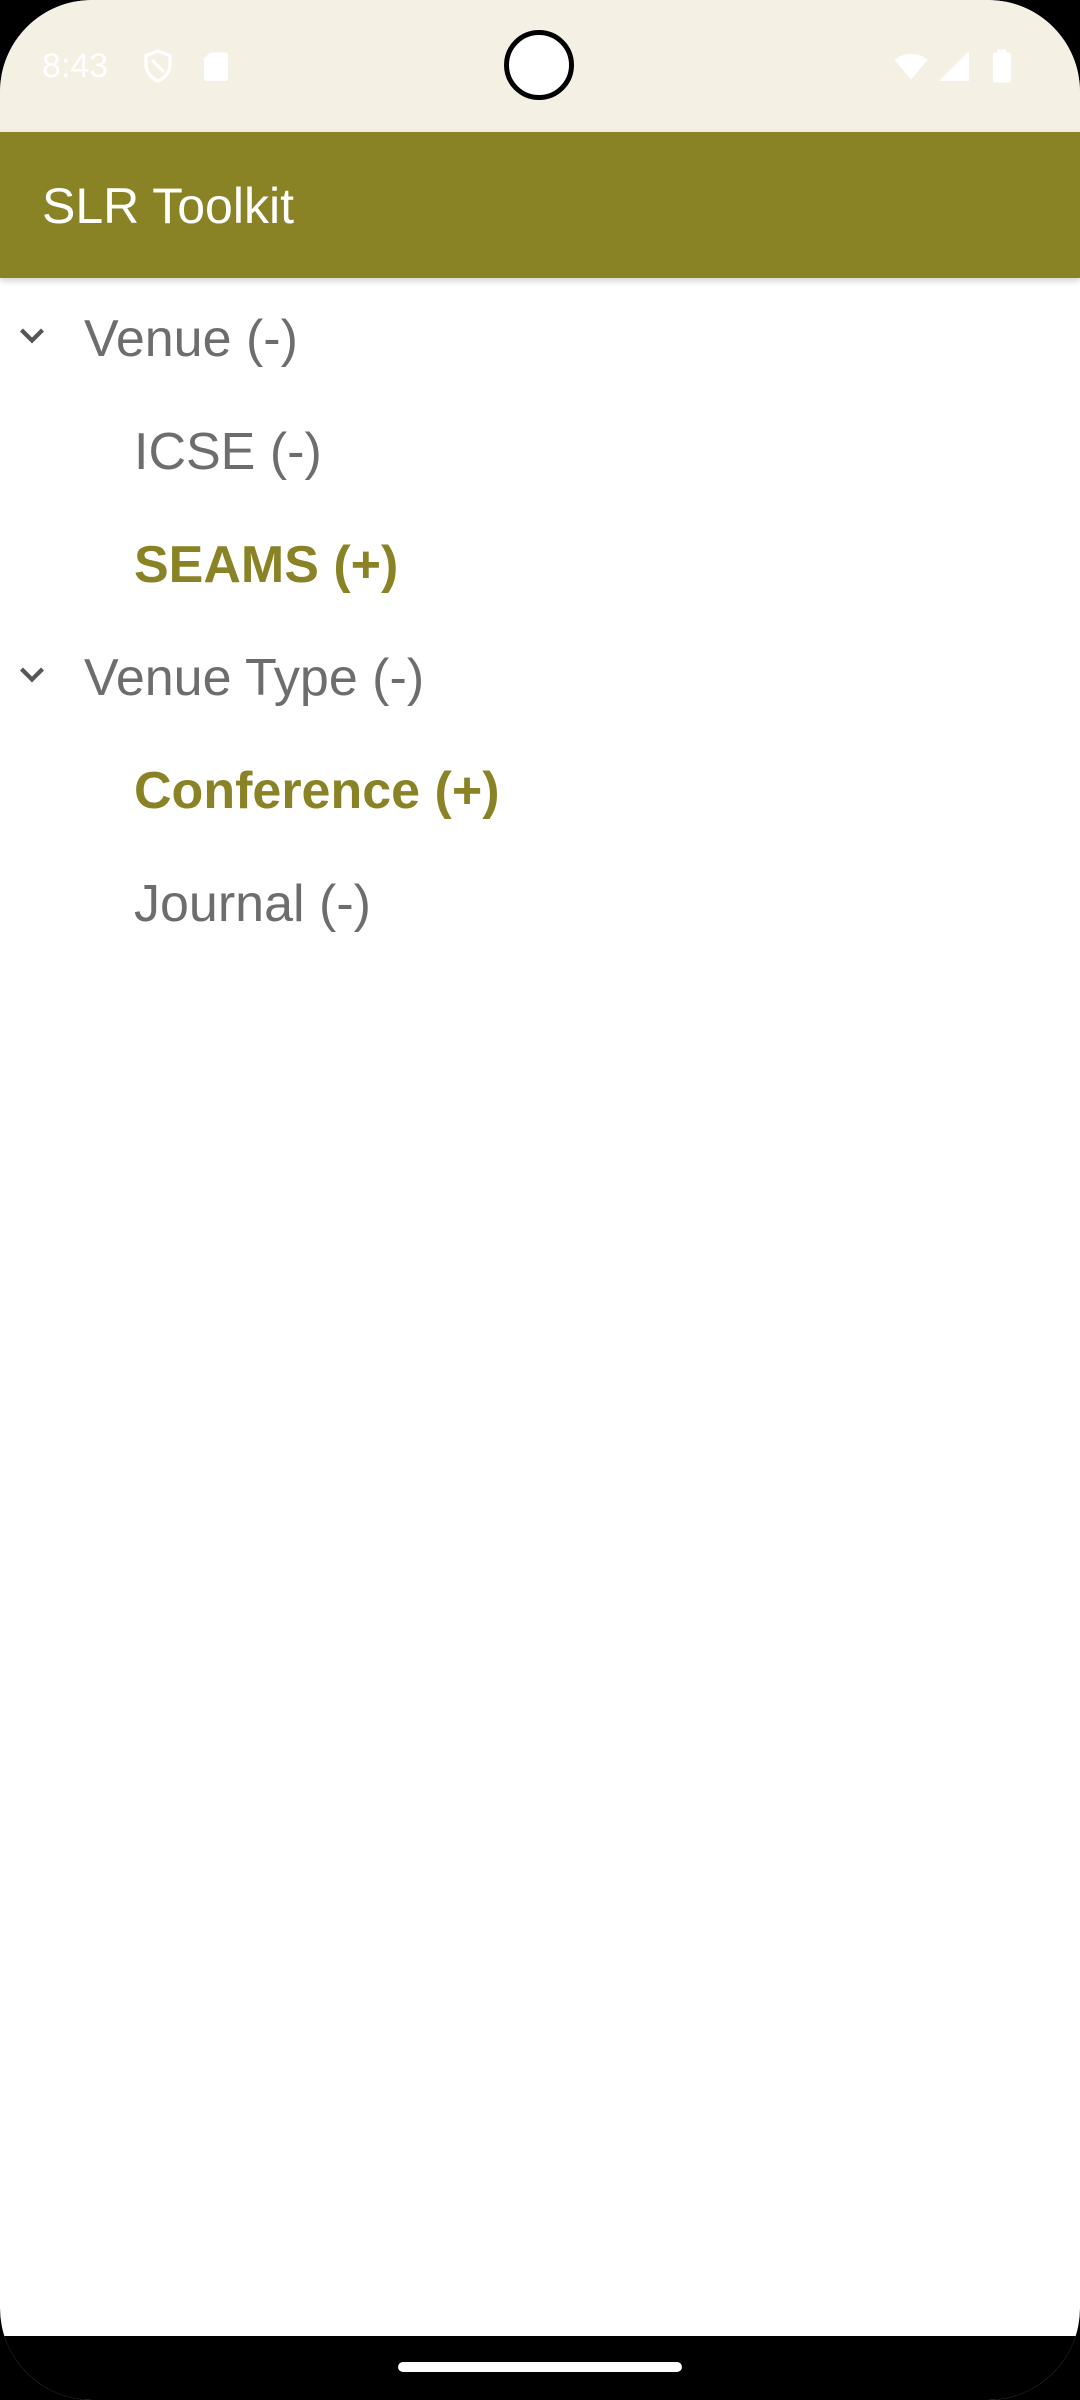  What do you see at coordinates (317, 791) in the screenshot?
I see `tree-item-label: Conference (+)` at bounding box center [317, 791].